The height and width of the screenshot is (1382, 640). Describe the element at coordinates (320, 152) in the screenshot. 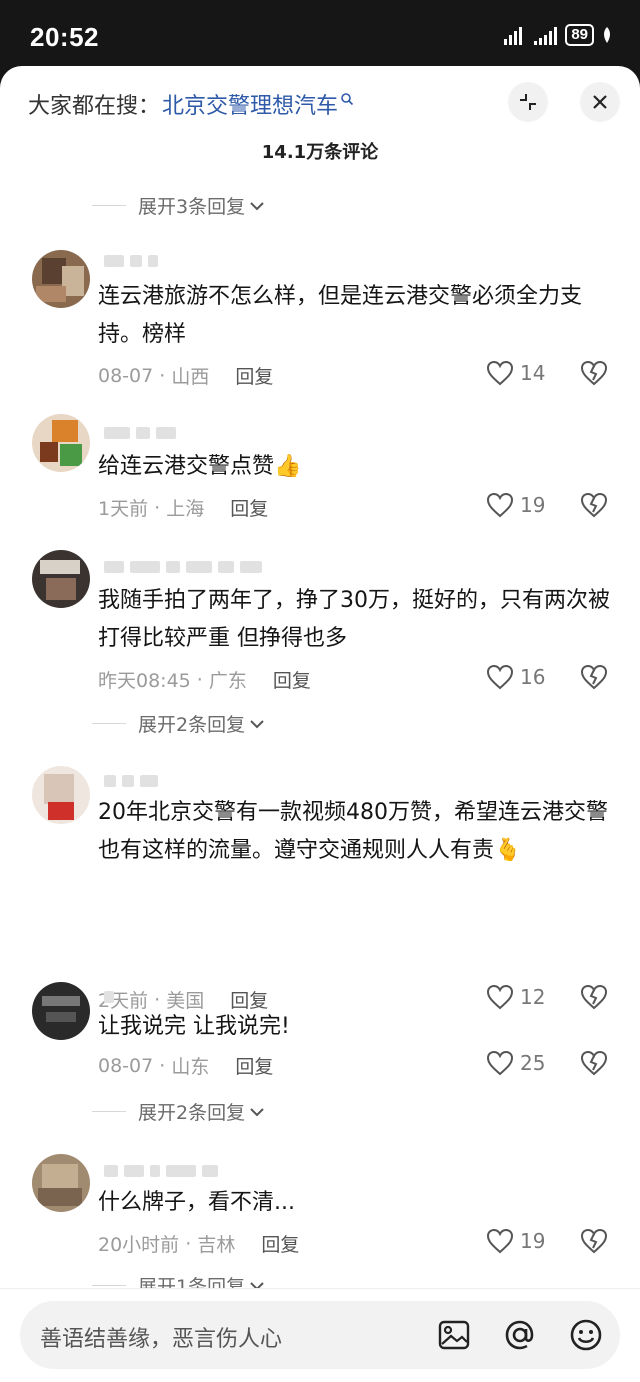

I see `comment-count: 14.1万条评论` at that location.